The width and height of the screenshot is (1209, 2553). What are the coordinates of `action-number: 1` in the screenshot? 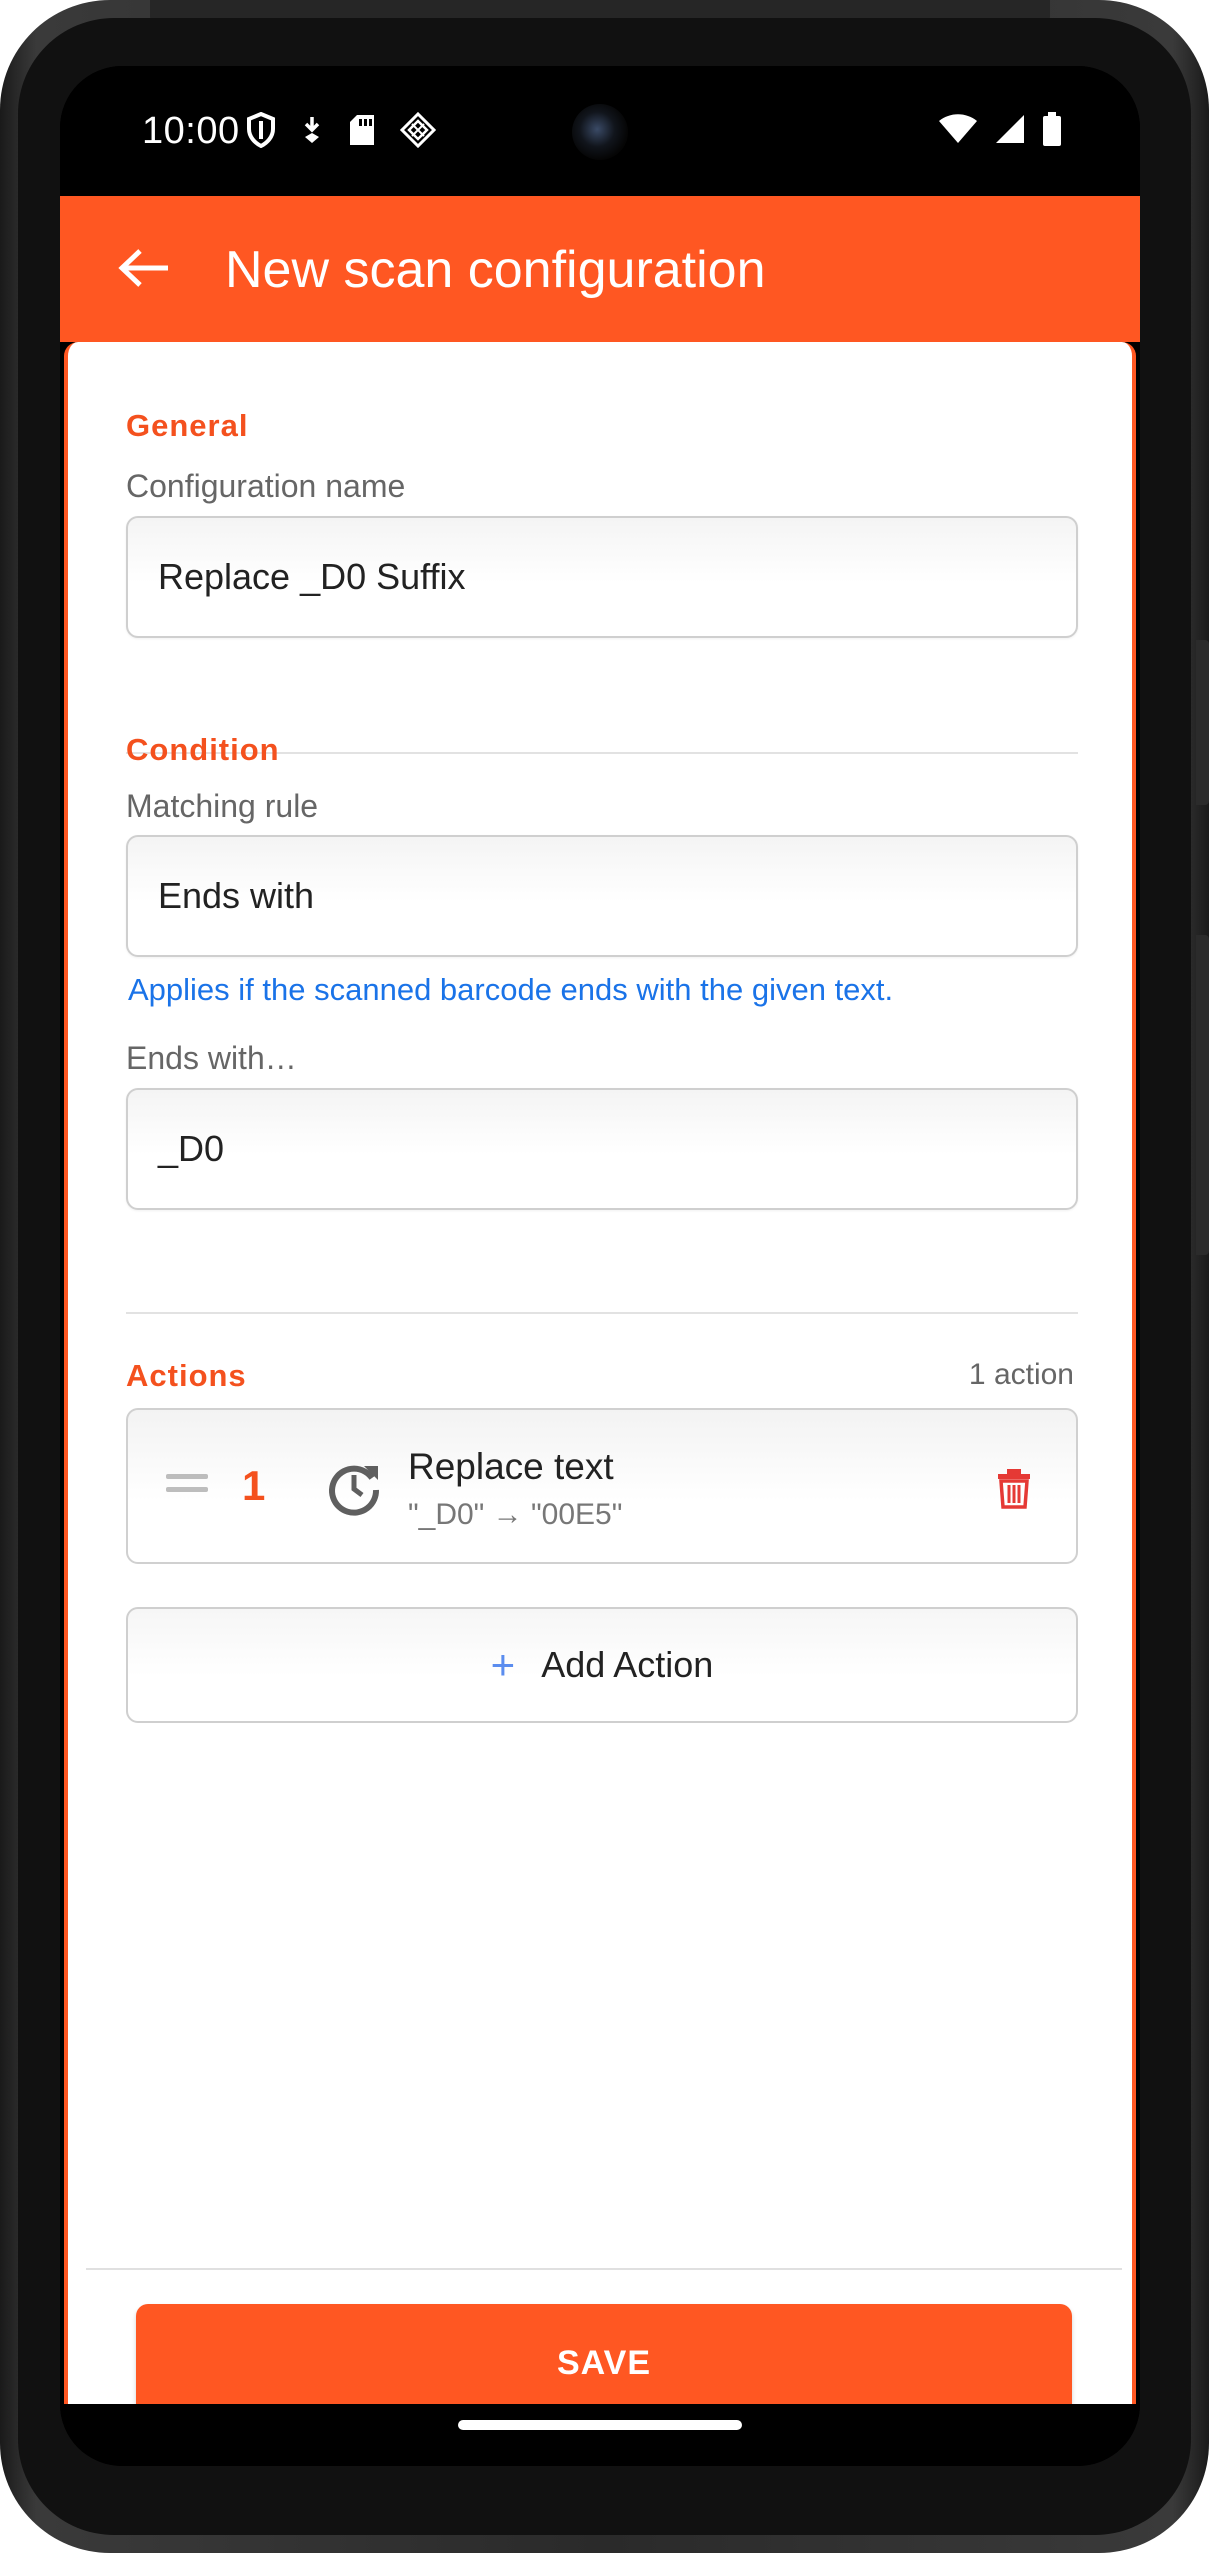 It's located at (254, 1485).